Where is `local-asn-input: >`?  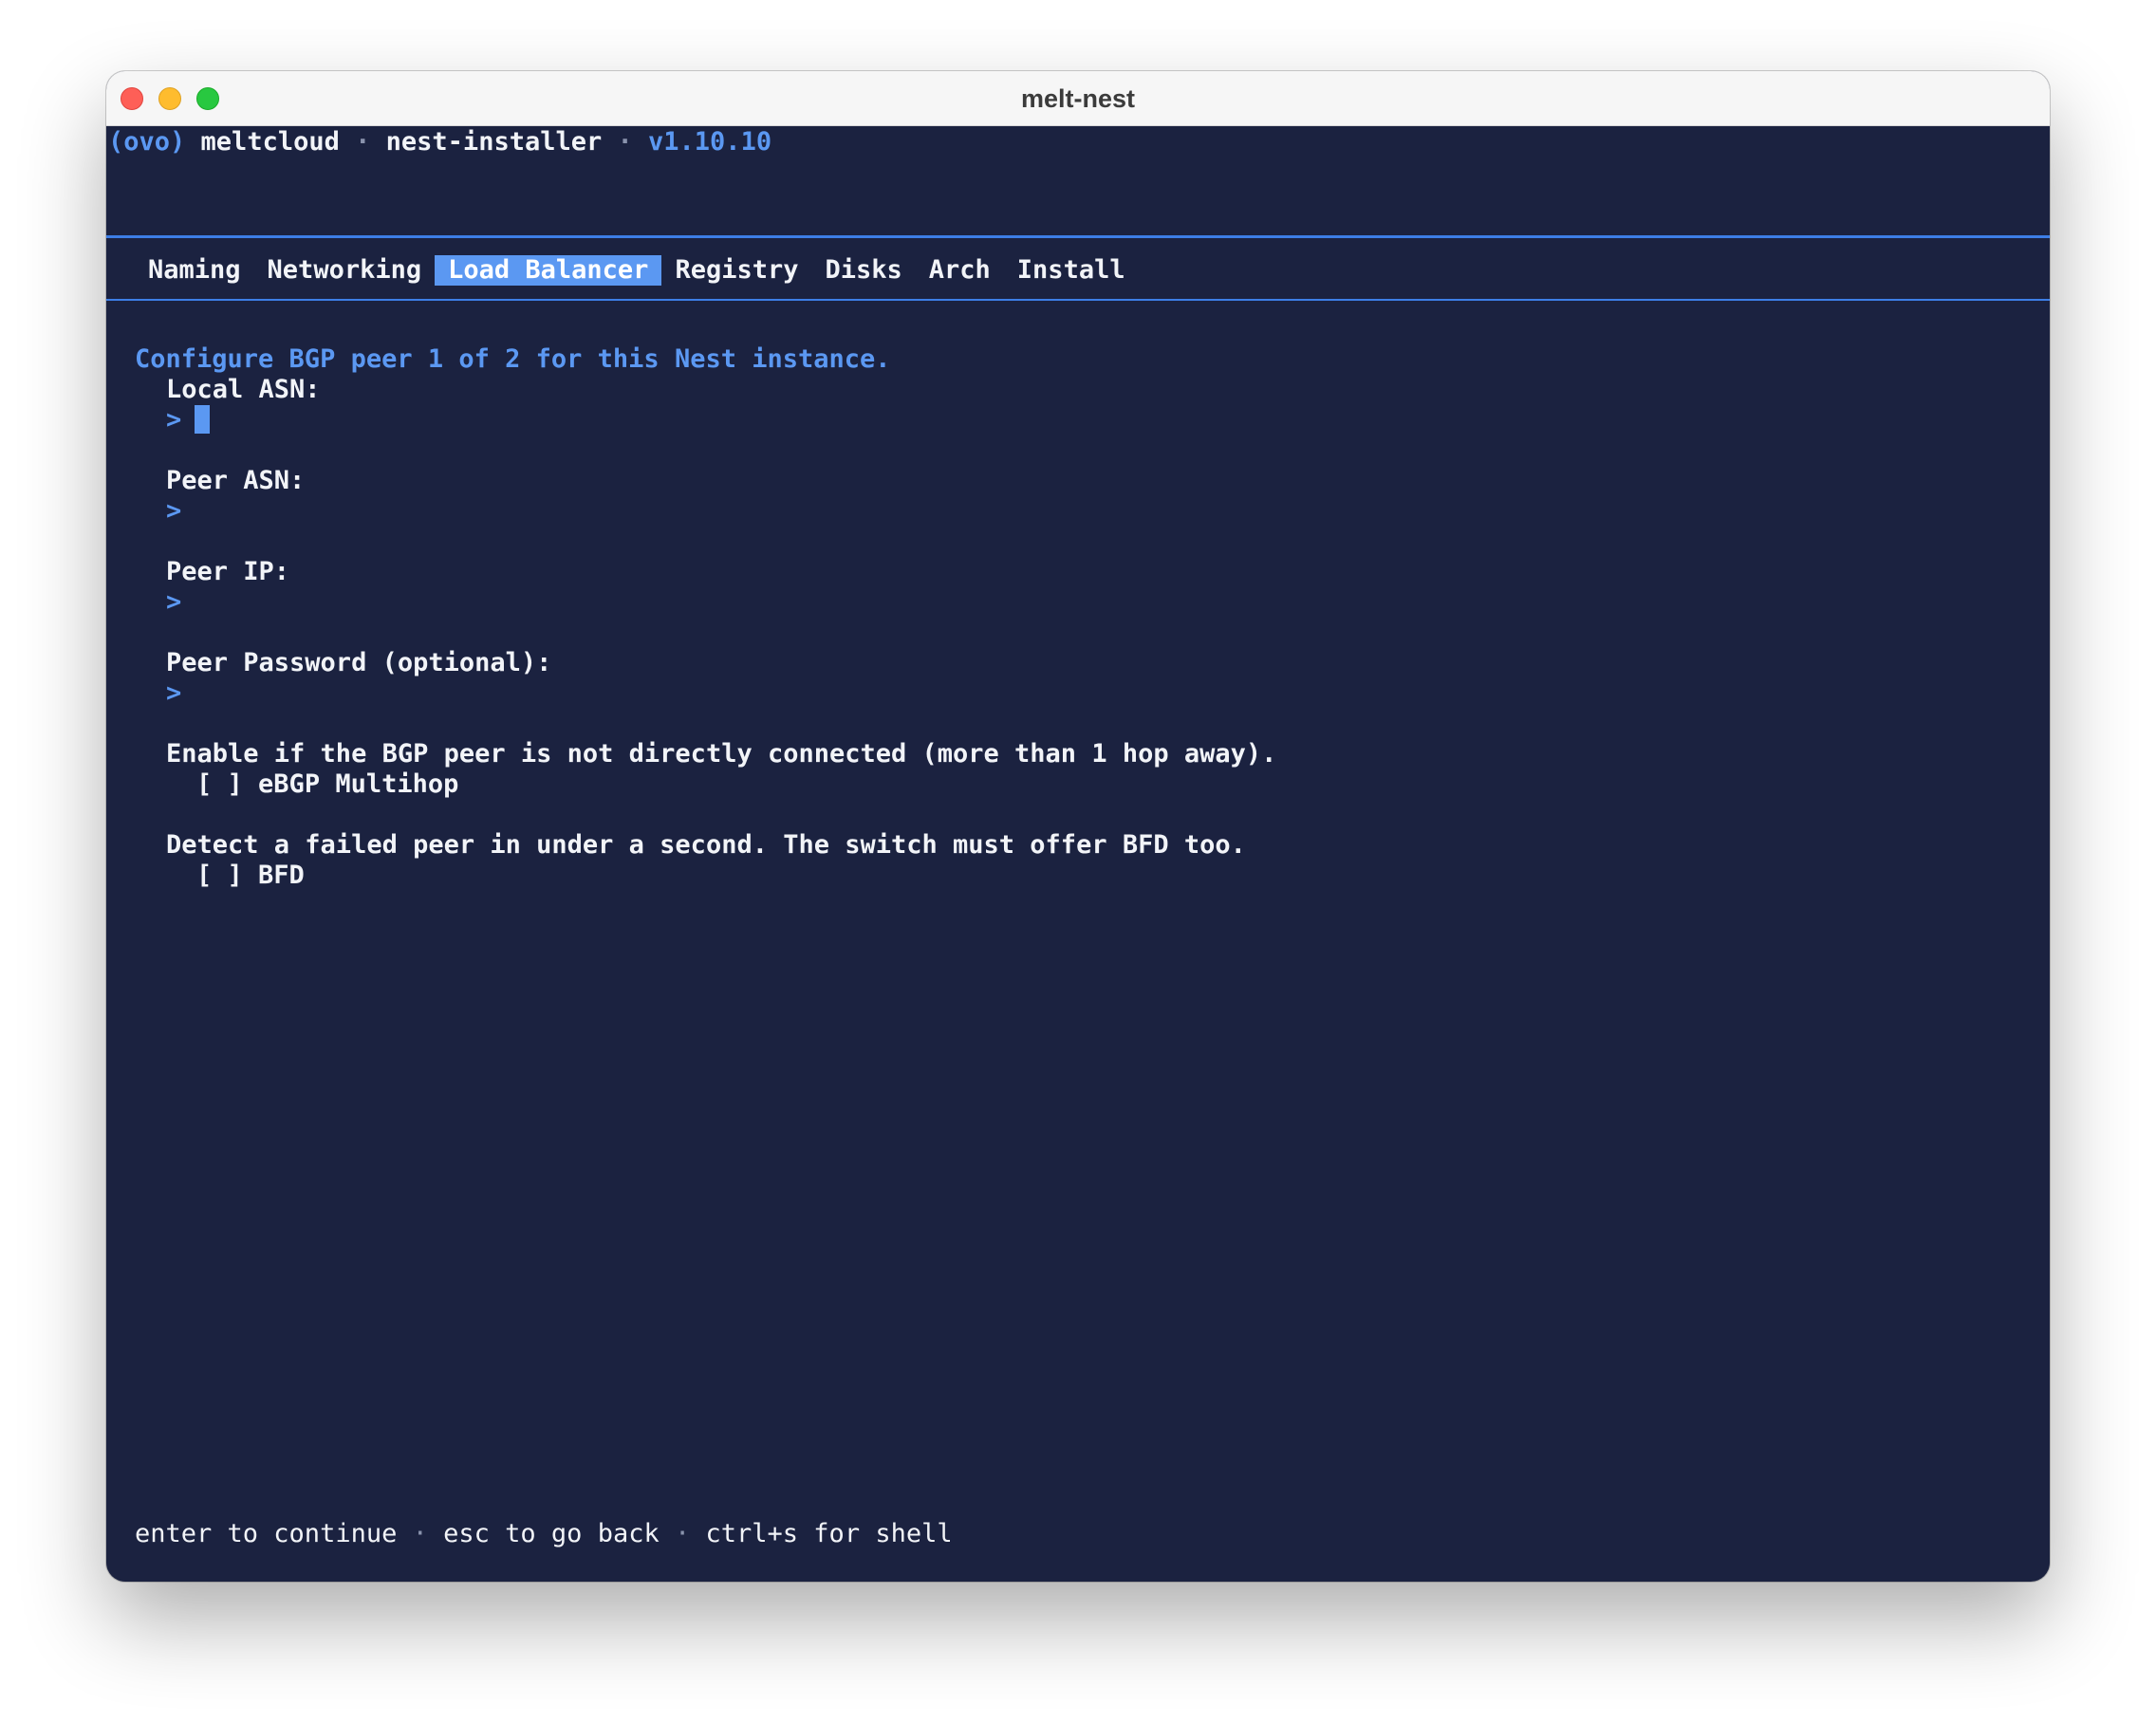 local-asn-input: > is located at coordinates (188, 420).